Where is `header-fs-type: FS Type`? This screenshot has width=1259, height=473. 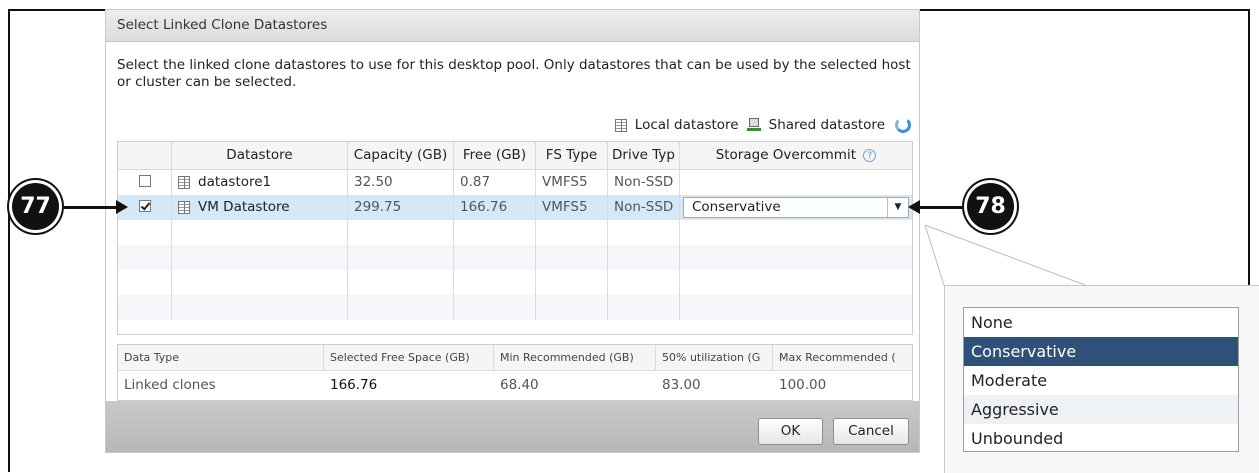
header-fs-type: FS Type is located at coordinates (572, 155).